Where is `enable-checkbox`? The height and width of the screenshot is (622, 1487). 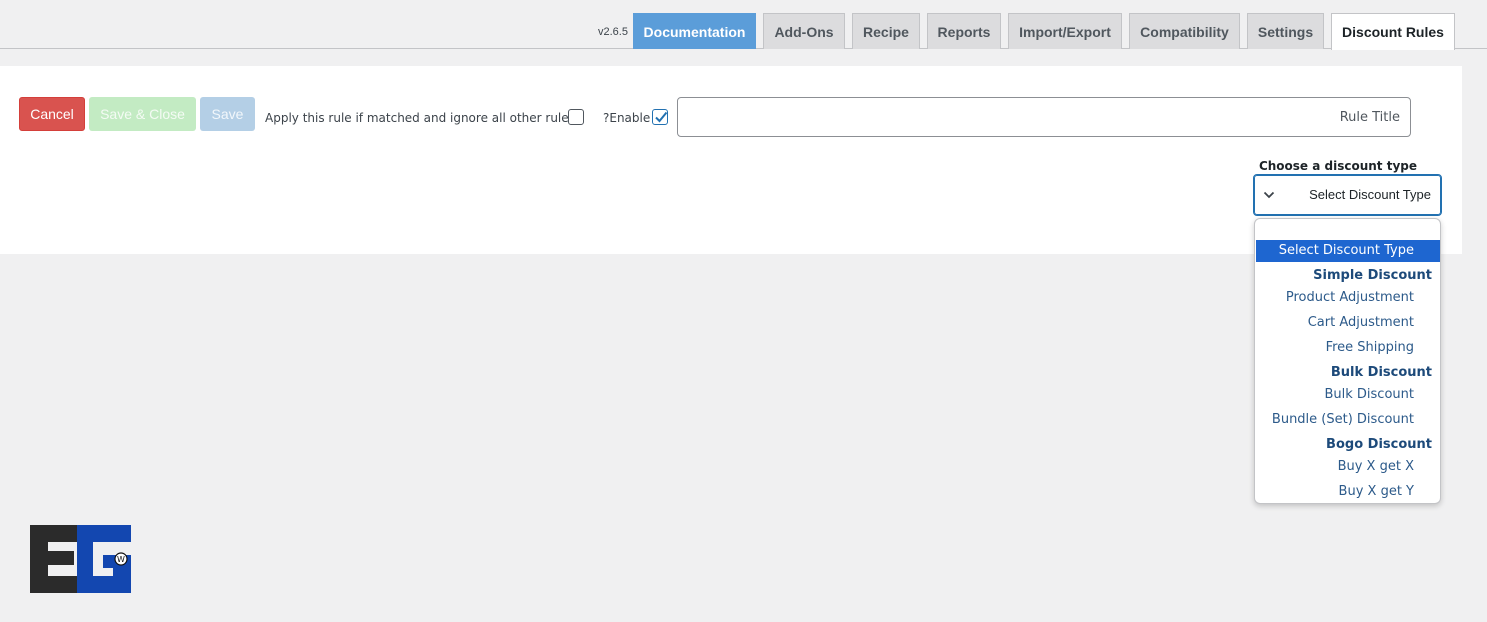 enable-checkbox is located at coordinates (660, 117).